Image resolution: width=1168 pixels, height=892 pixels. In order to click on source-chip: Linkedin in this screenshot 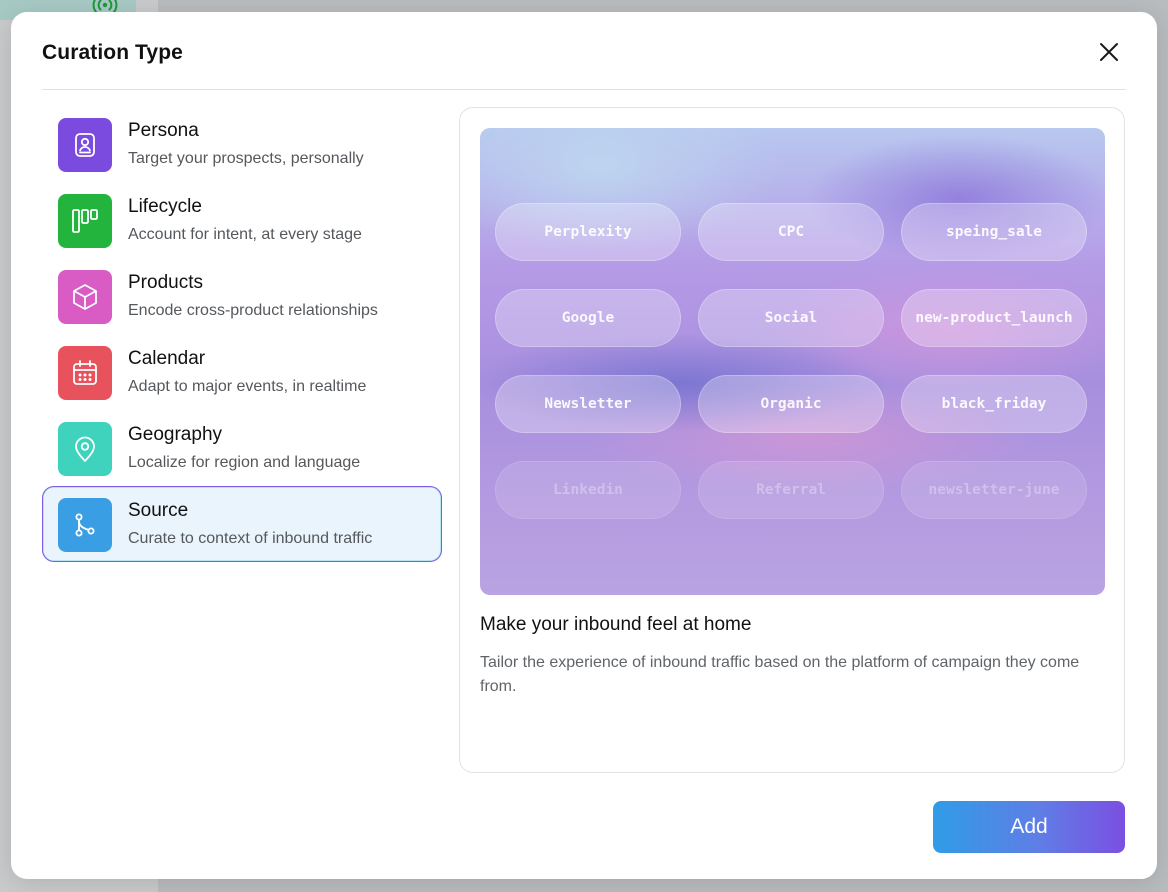, I will do `click(588, 490)`.